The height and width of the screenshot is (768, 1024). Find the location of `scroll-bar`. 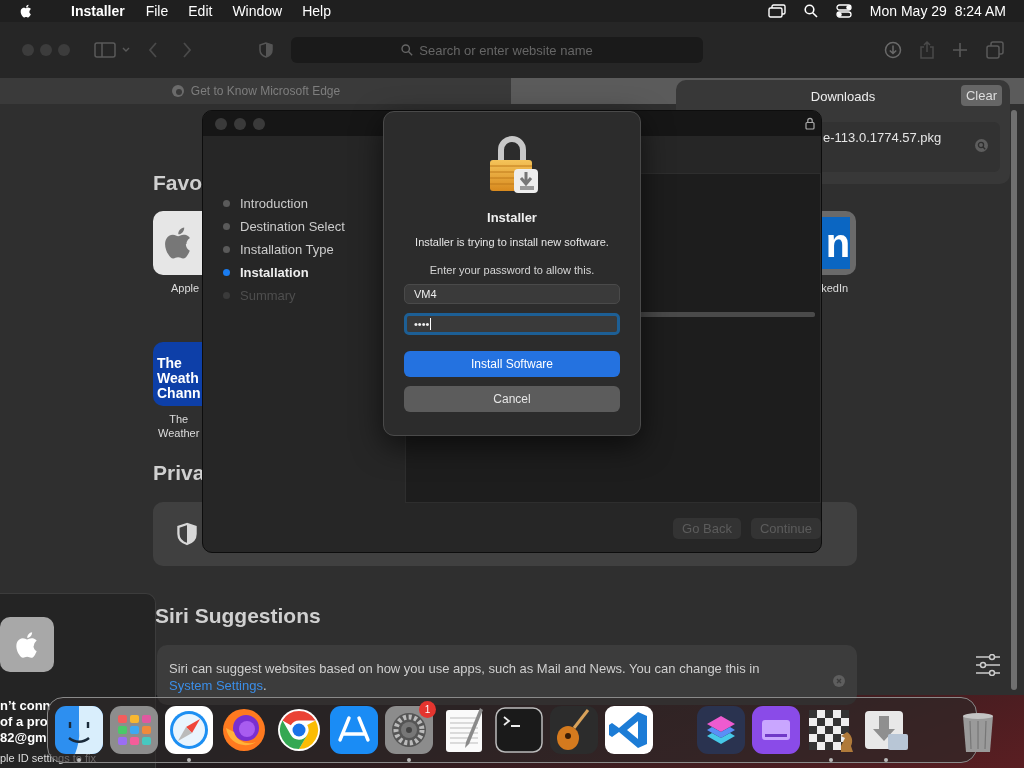

scroll-bar is located at coordinates (1014, 400).